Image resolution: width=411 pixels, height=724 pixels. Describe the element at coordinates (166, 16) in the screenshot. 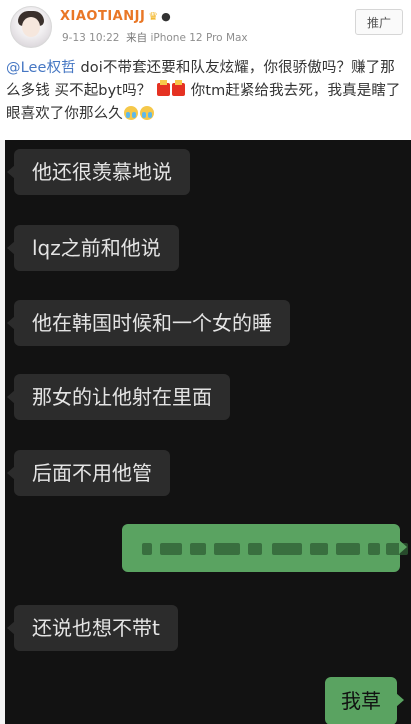

I see `panda-icon: ●` at that location.